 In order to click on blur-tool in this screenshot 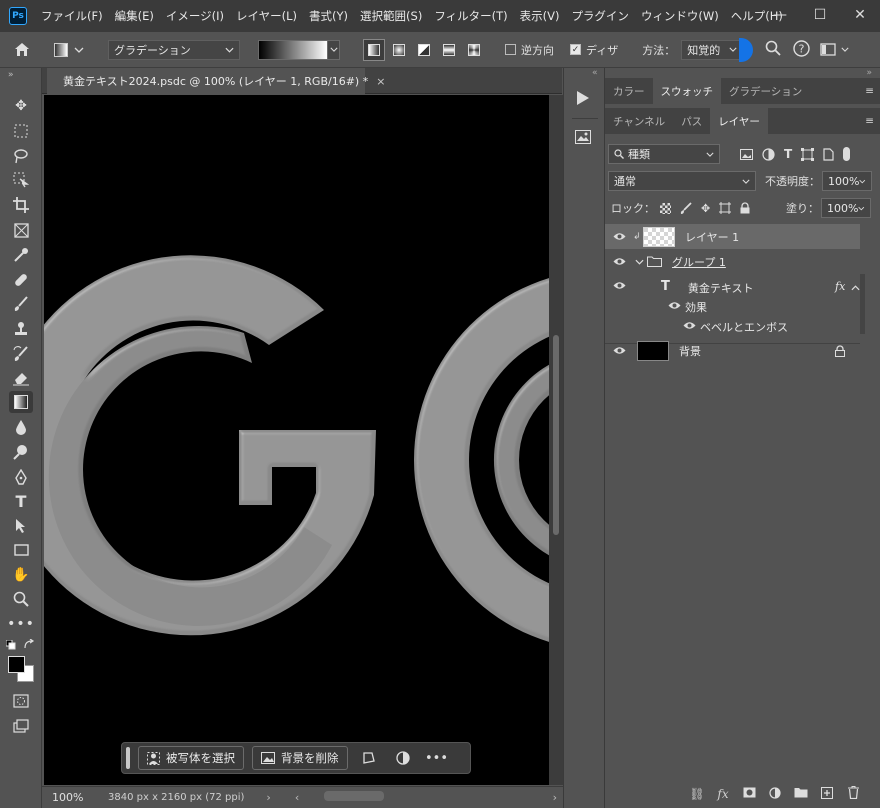, I will do `click(21, 427)`.